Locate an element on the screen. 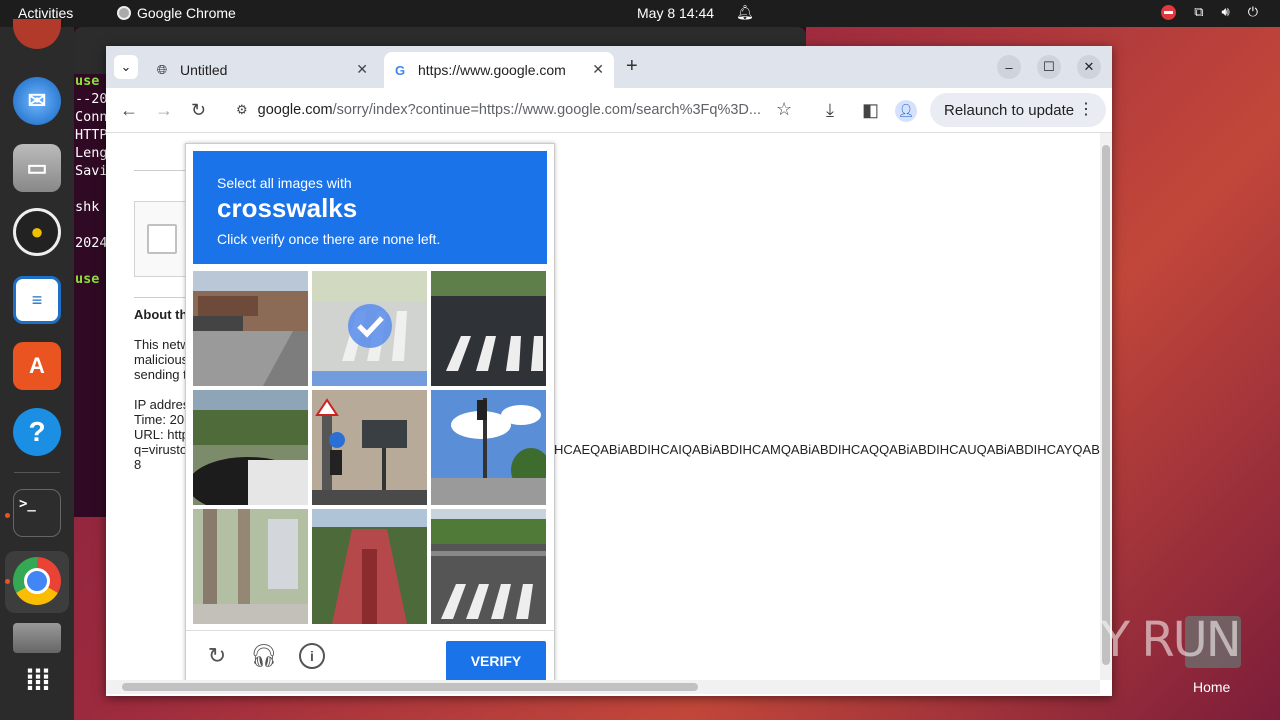 The height and width of the screenshot is (720, 1280). tab-google: G https://www.google.com ✕ is located at coordinates (499, 70).